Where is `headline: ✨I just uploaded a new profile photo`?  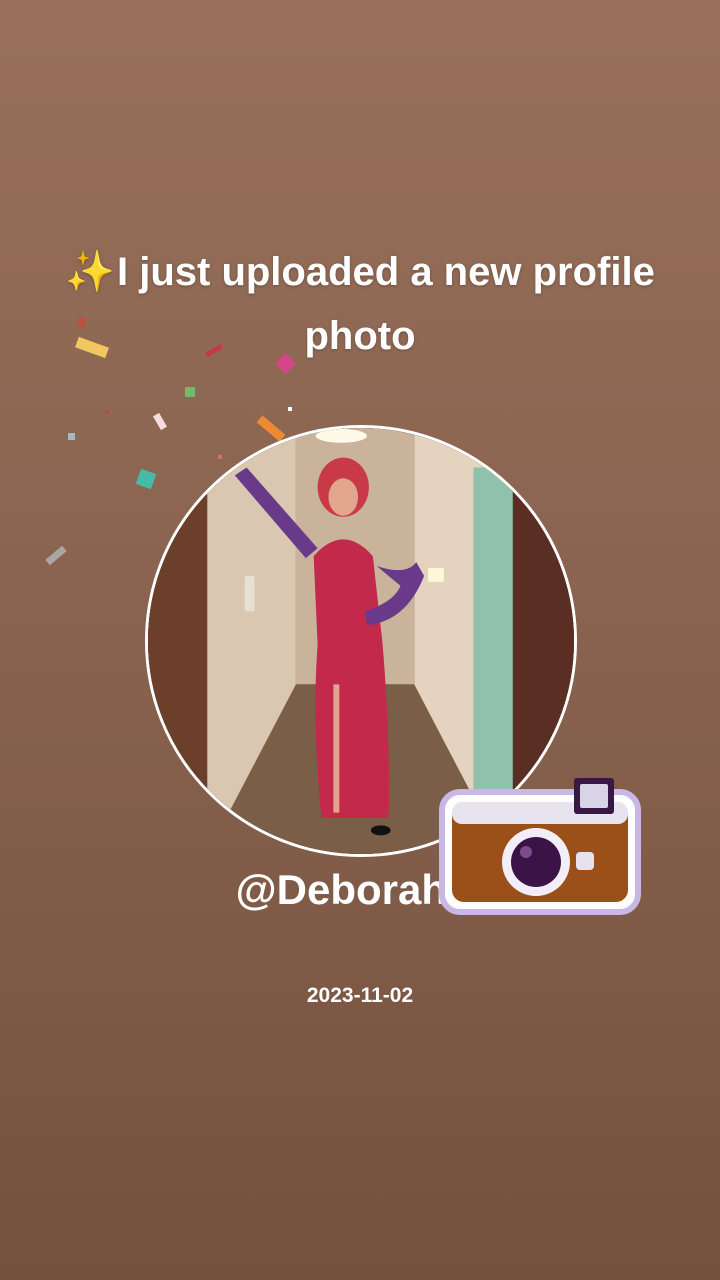 headline: ✨I just uploaded a new profile photo is located at coordinates (360, 304).